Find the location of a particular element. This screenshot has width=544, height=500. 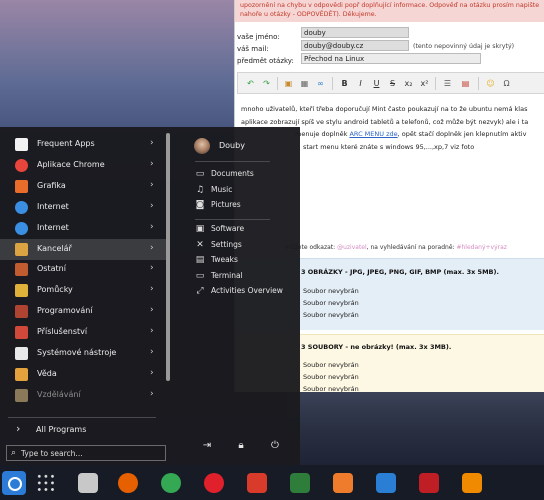

vlc-icon is located at coordinates (472, 483).